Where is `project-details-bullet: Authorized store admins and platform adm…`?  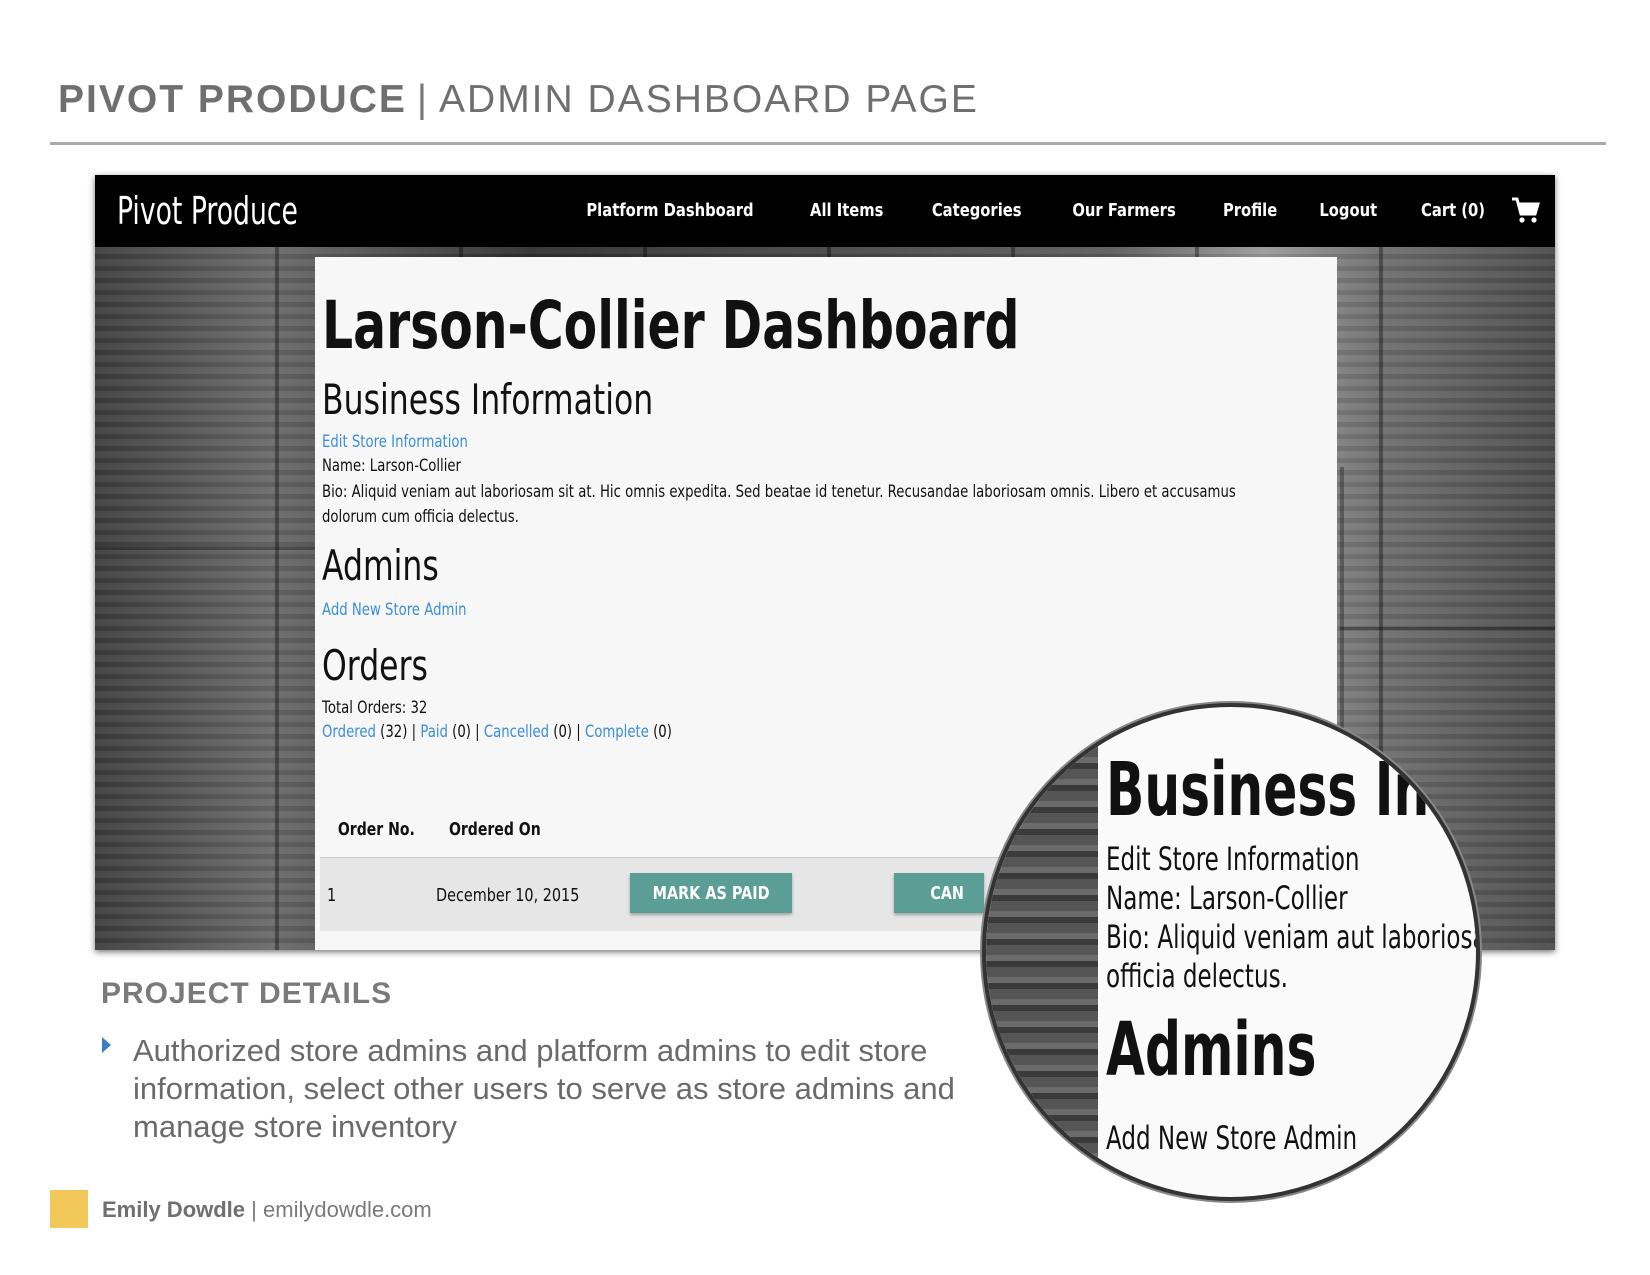 project-details-bullet: Authorized store admins and platform adm… is located at coordinates (544, 1088).